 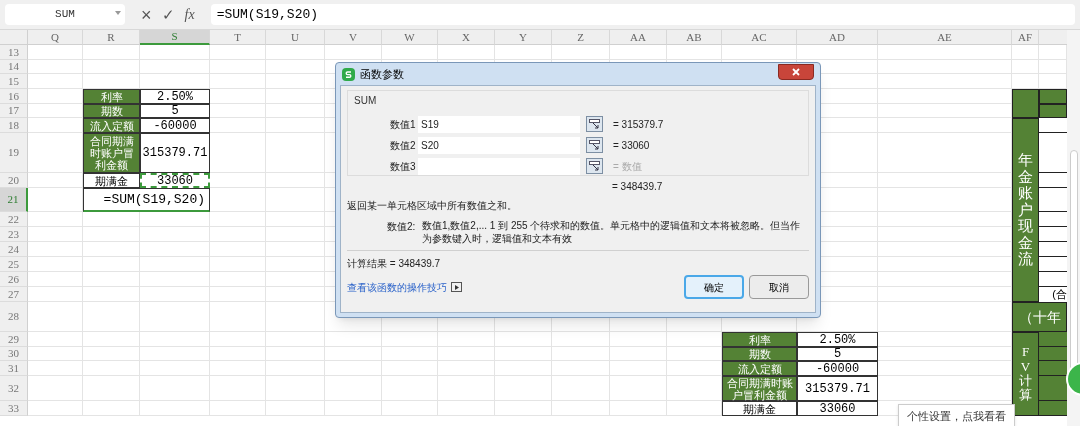 I want to click on input-field: S19, so click(x=499, y=124).